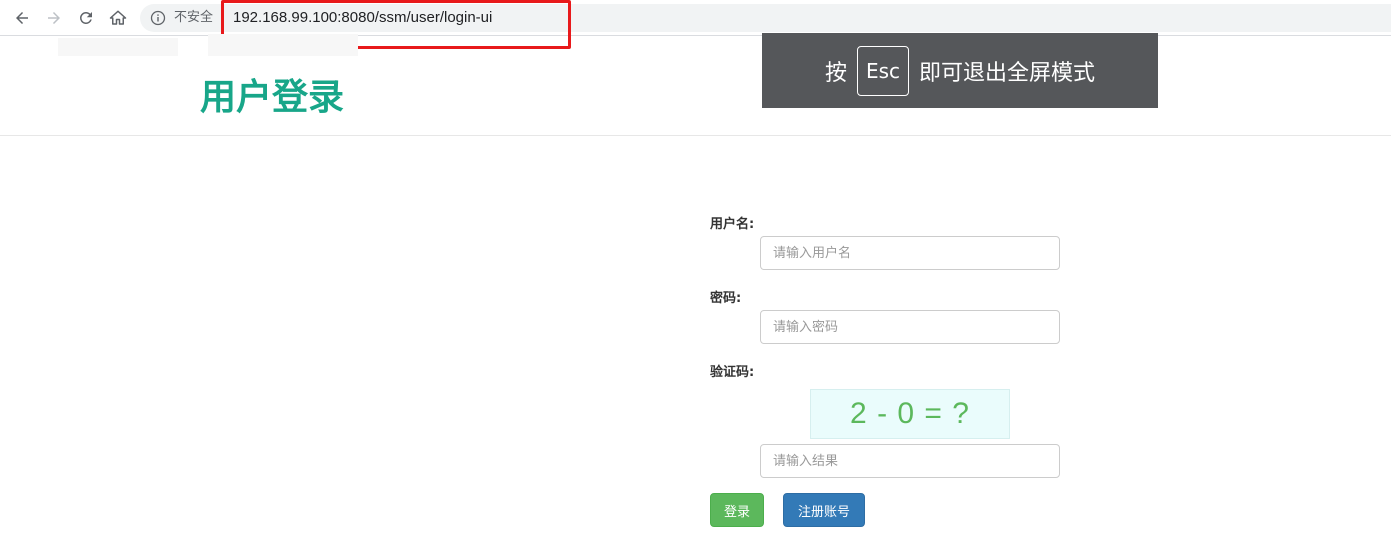 Image resolution: width=1391 pixels, height=552 pixels. Describe the element at coordinates (910, 414) in the screenshot. I see `captcha-image: 2 - 0 = ?` at that location.